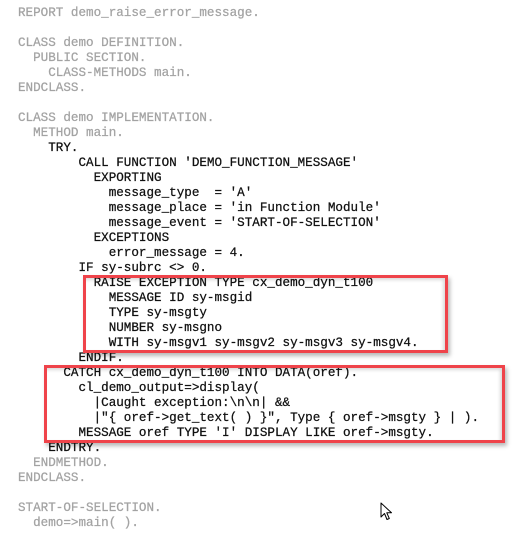  I want to click on code-line: IF sy-subrc <> 0., so click(112, 268).